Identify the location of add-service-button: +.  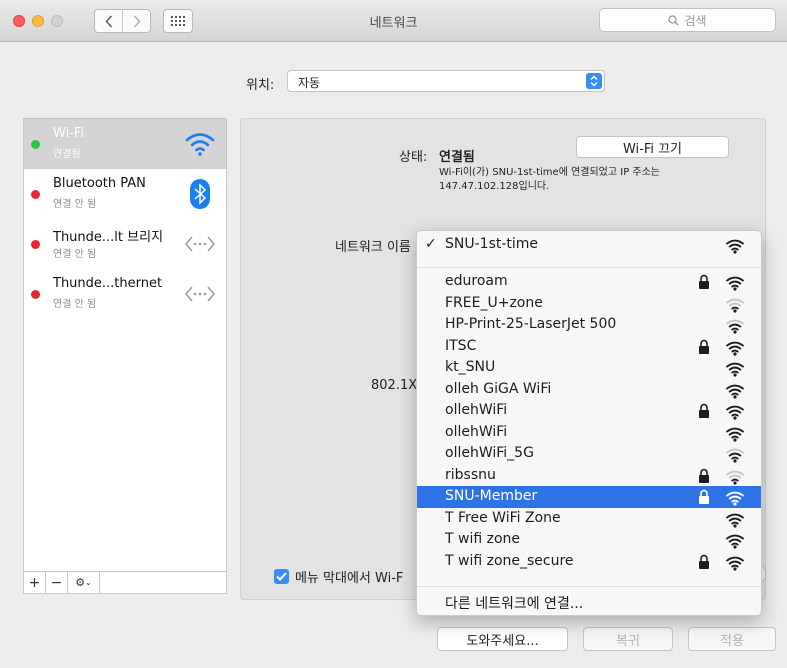
(35, 582).